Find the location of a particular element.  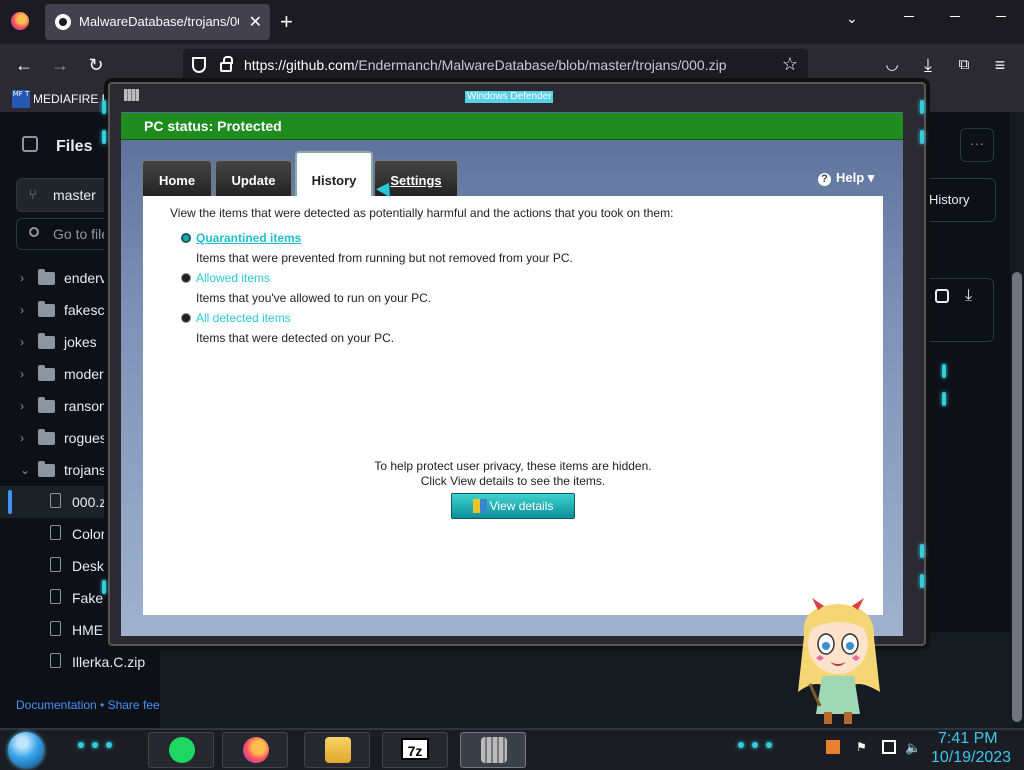

taskbar-spotify is located at coordinates (181, 750).